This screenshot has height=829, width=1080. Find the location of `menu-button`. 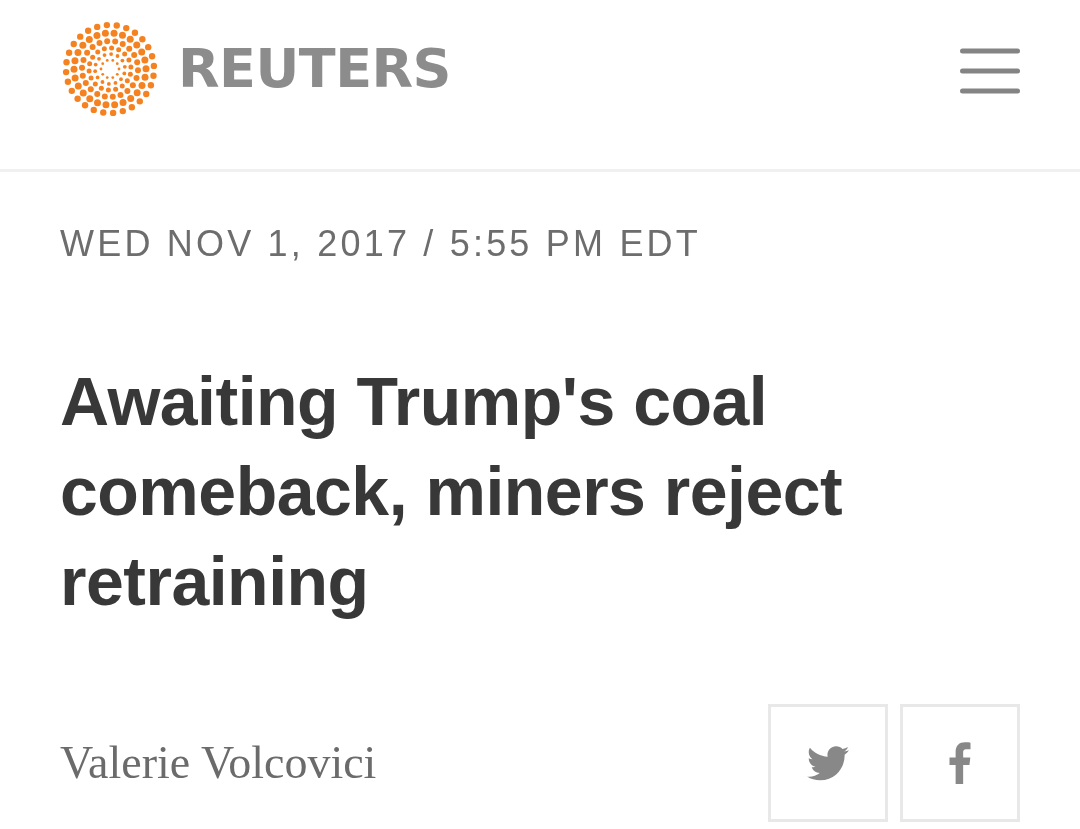

menu-button is located at coordinates (990, 71).